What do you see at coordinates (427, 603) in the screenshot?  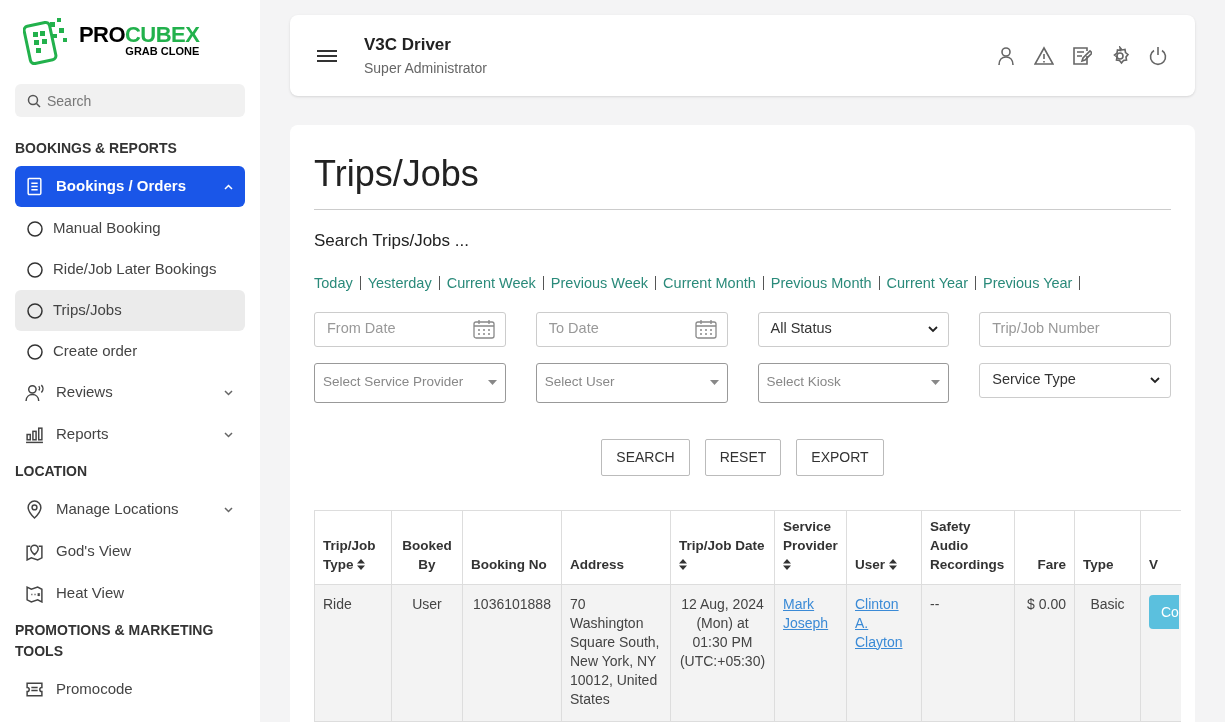 I see `table-cell: User` at bounding box center [427, 603].